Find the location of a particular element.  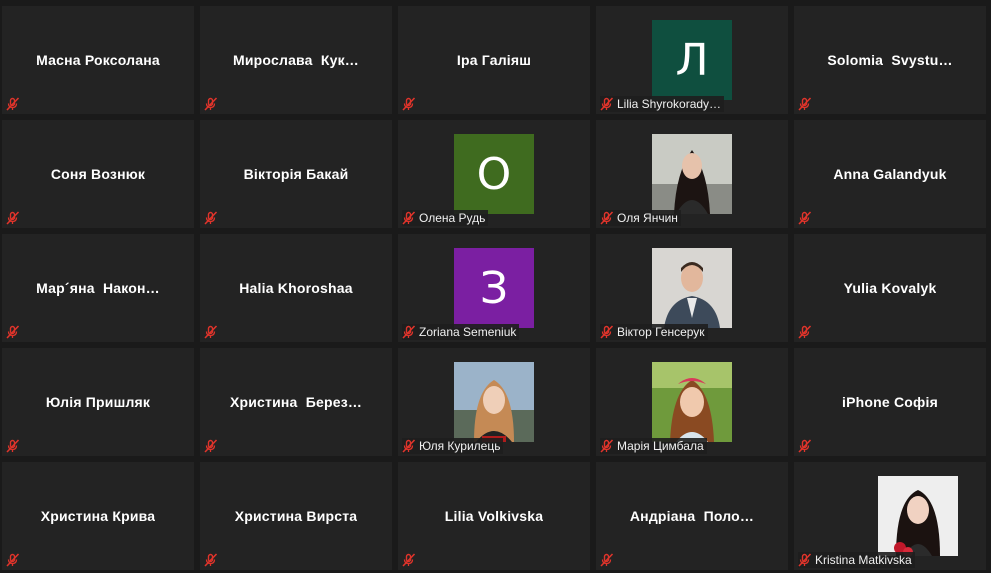

participant-name: Anna Galandyuk is located at coordinates (890, 174).